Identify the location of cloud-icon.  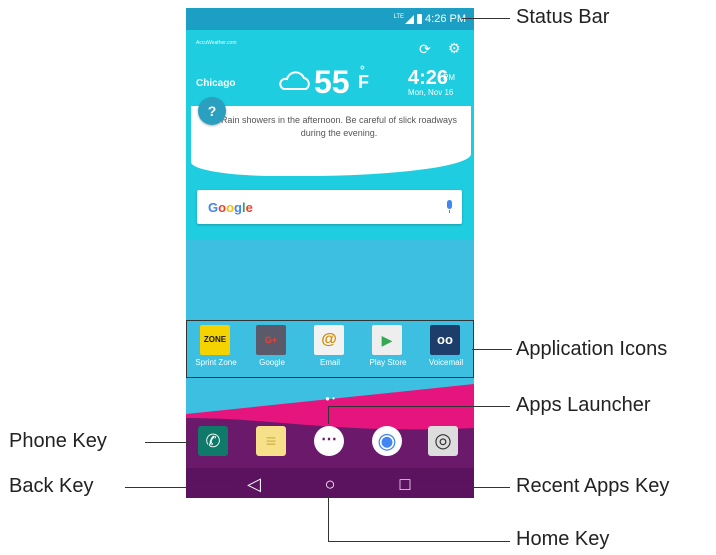
(294, 80).